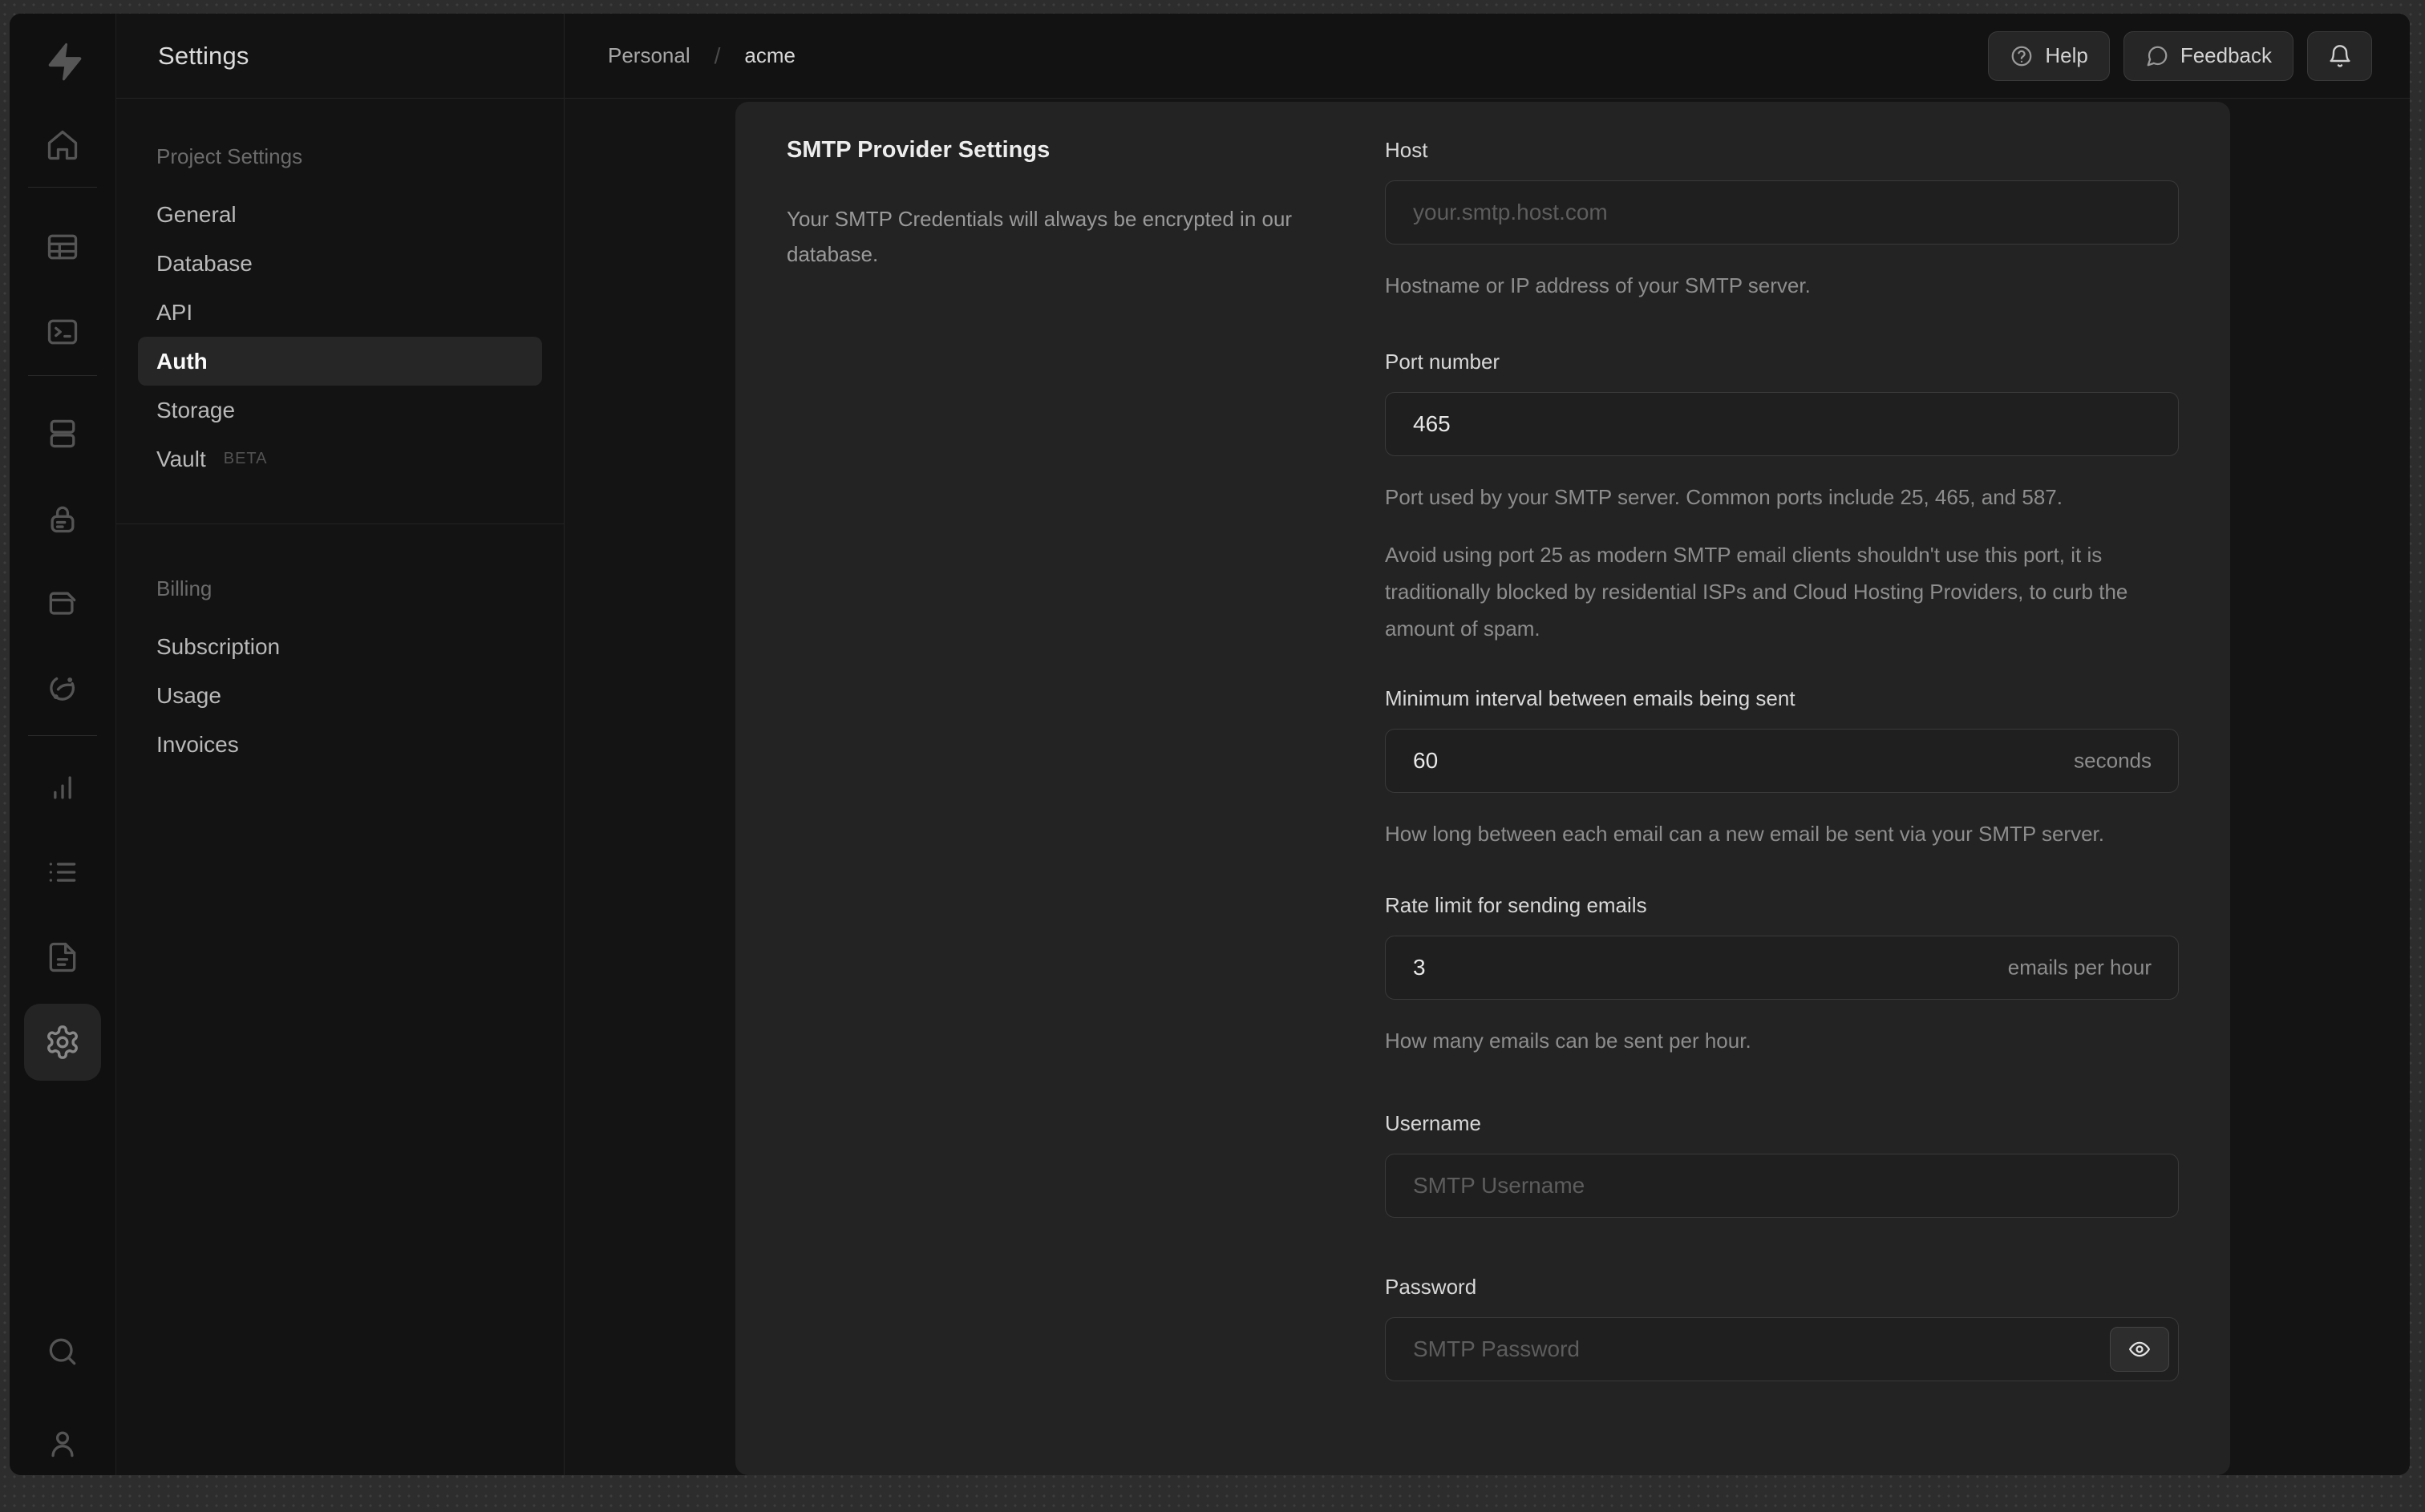 The image size is (2425, 1512). I want to click on smtp-username-input, so click(1782, 1186).